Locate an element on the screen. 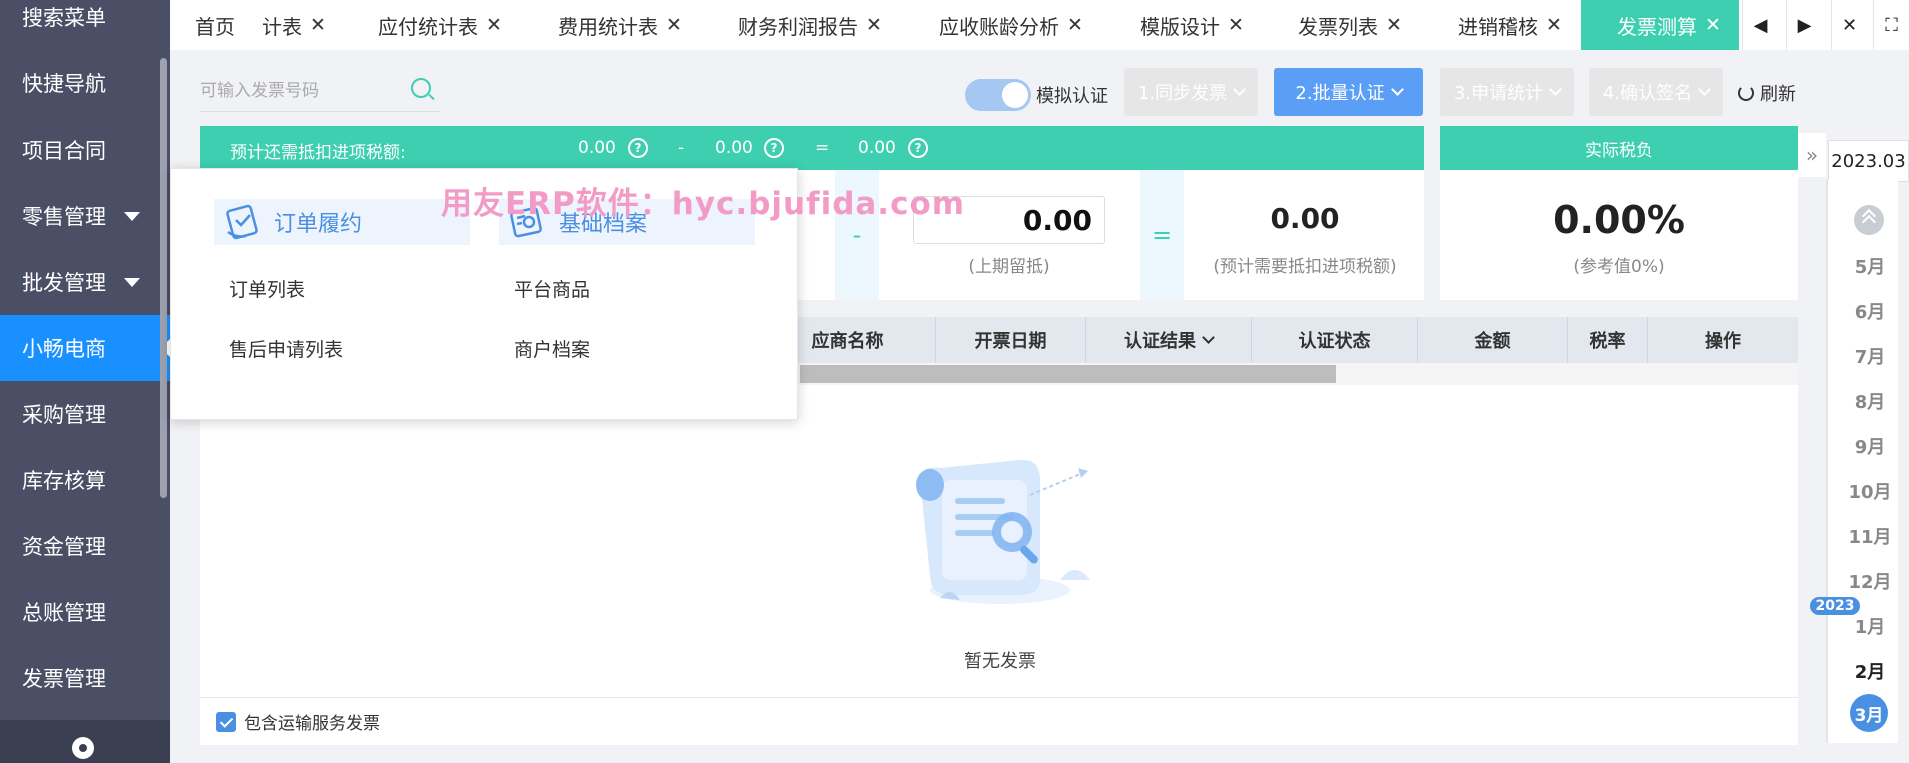  menu-item-platform-products: 平台商品 is located at coordinates (552, 288).